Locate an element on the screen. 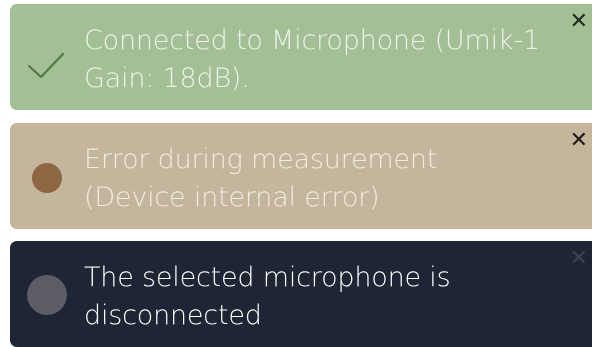 The width and height of the screenshot is (592, 347). checkmark-icon is located at coordinates (46, 64).